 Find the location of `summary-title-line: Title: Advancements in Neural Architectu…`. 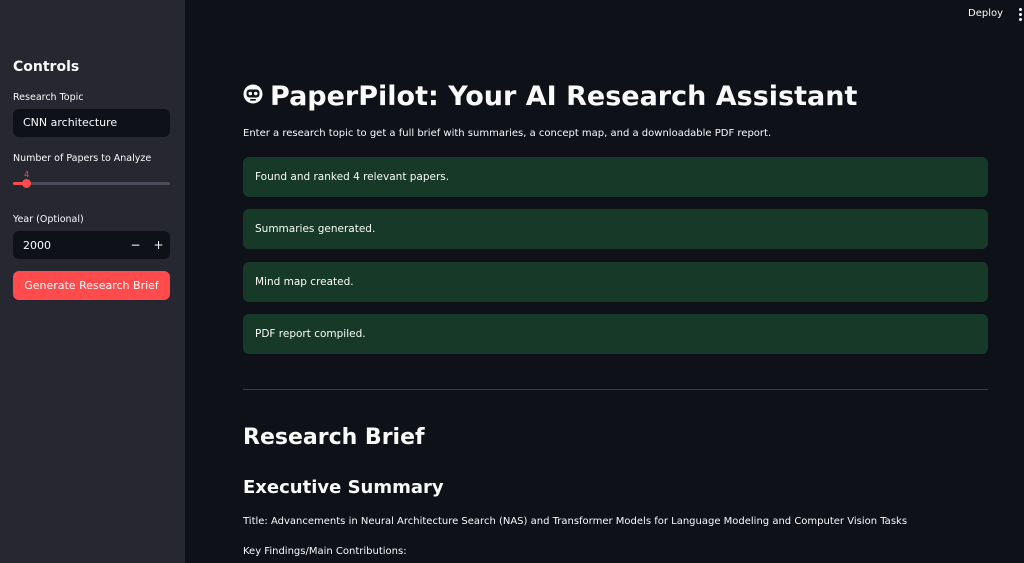

summary-title-line: Title: Advancements in Neural Architectu… is located at coordinates (575, 521).